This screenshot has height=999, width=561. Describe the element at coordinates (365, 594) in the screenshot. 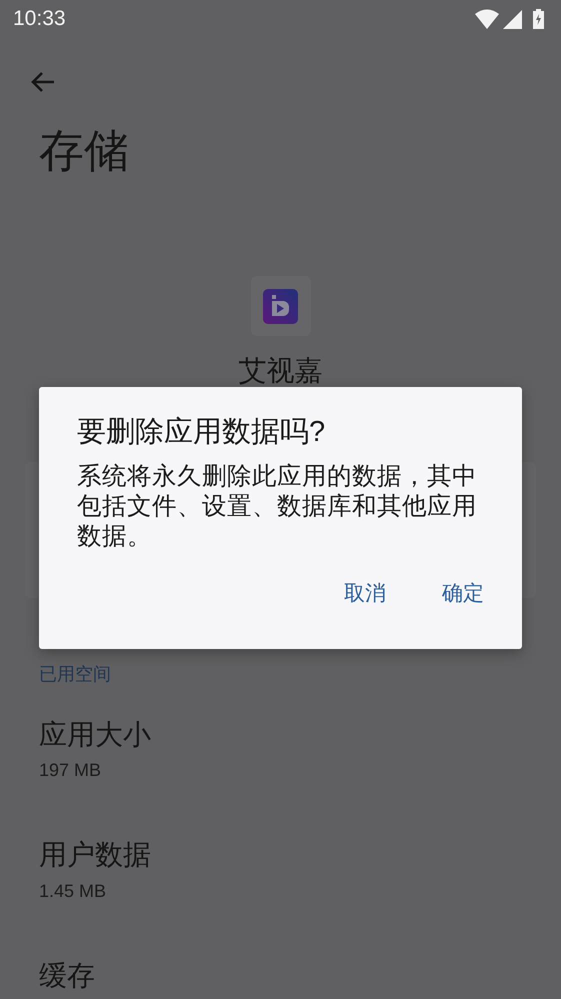

I see `dialog-button: 取消` at that location.